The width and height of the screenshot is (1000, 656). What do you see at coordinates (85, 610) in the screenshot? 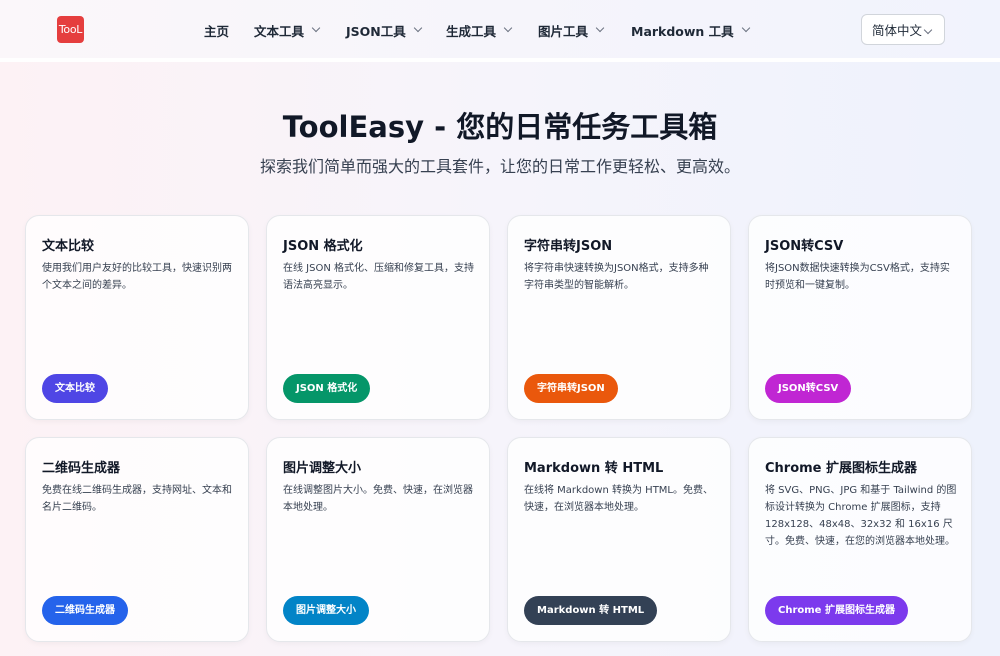
I see `qr-generator-button: 二维码生成器` at bounding box center [85, 610].